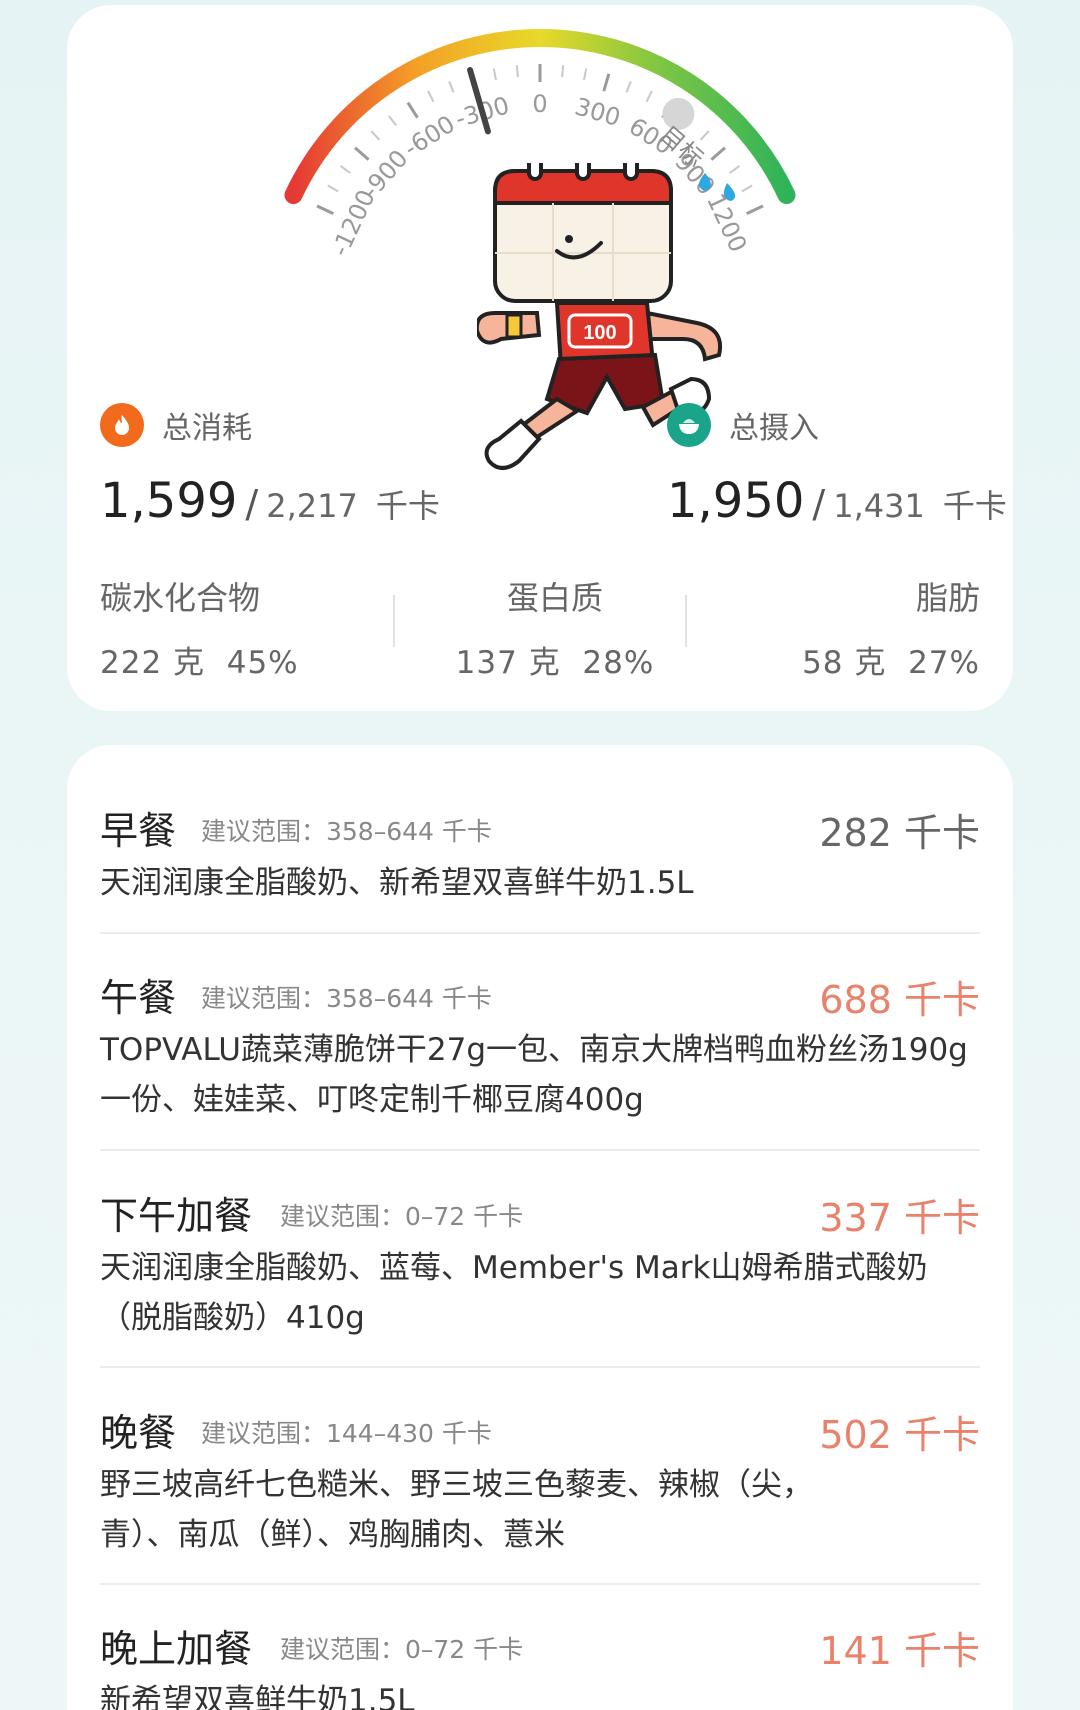 This screenshot has height=1710, width=1080. I want to click on macro-fat: 脂肪 58 克 27%, so click(891, 627).